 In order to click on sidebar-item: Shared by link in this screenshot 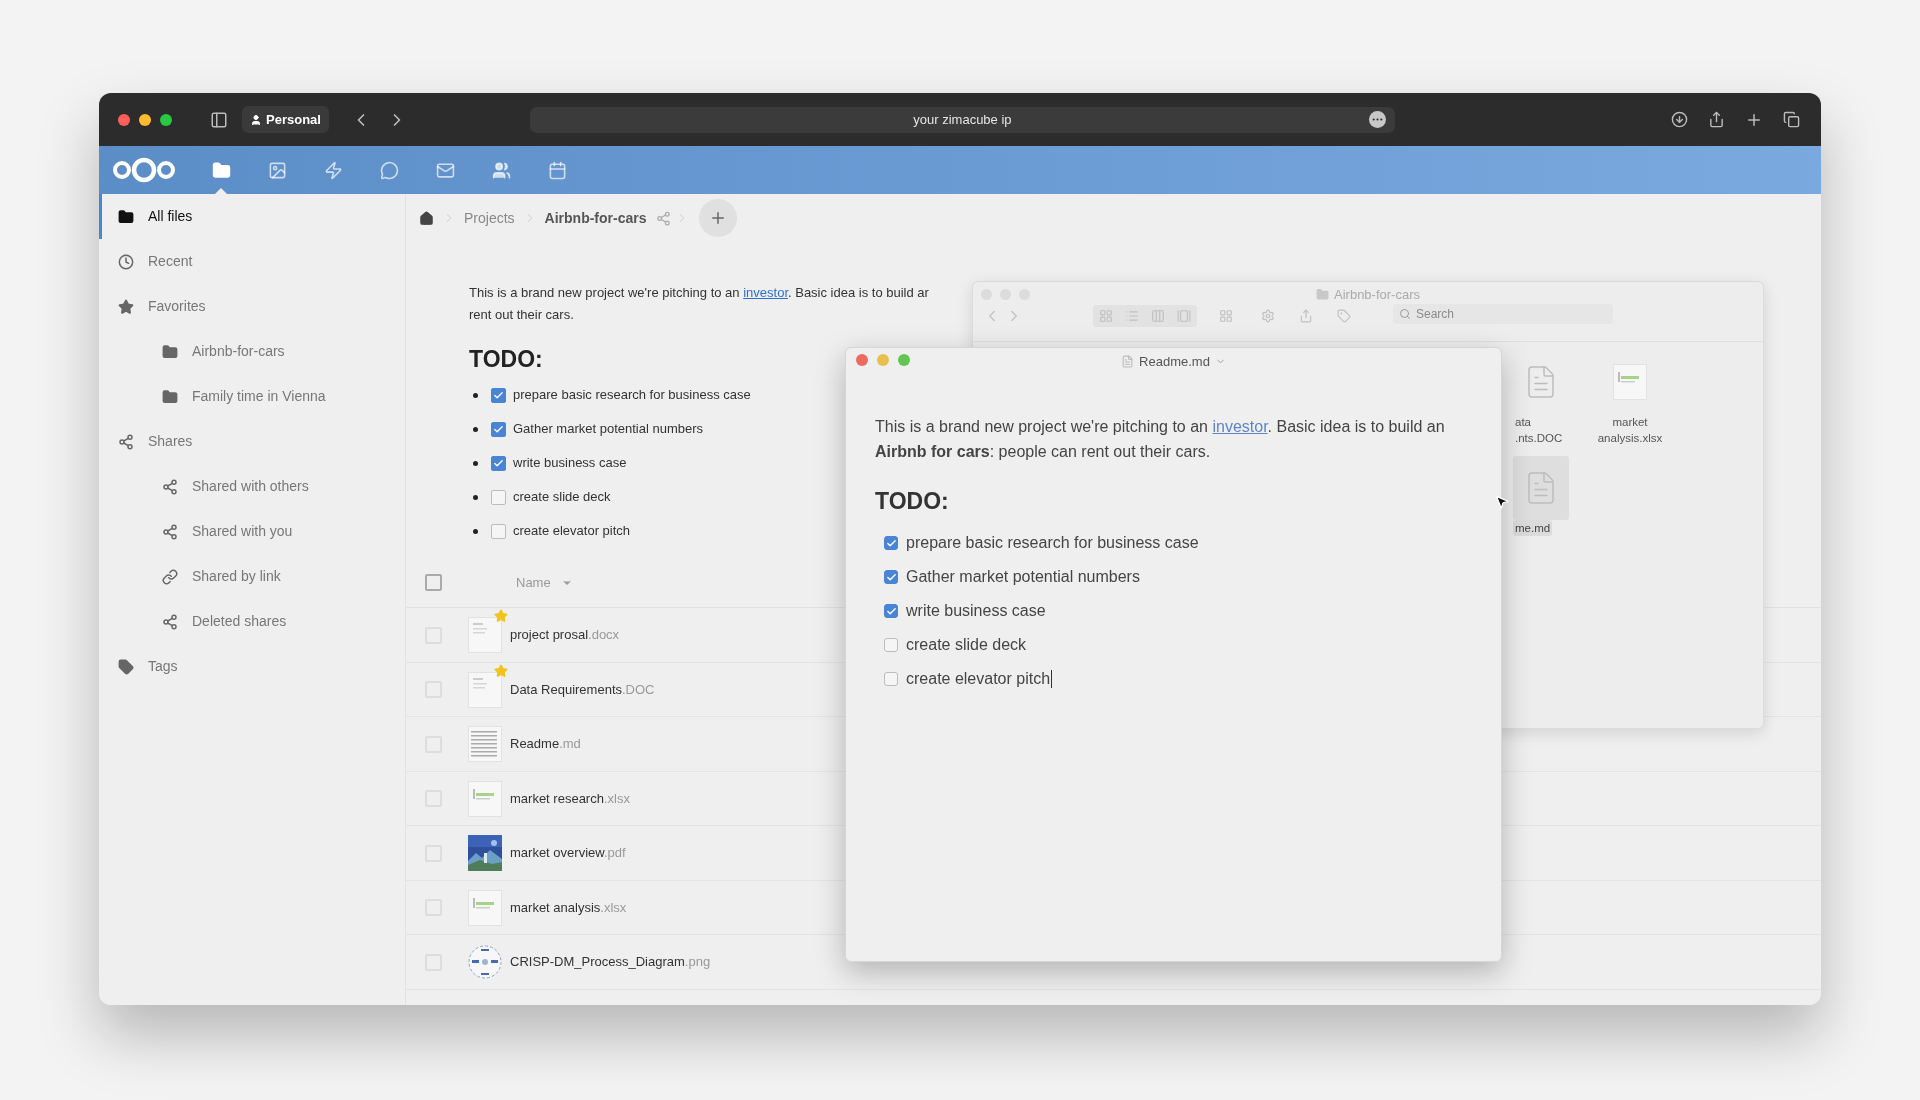, I will do `click(252, 576)`.